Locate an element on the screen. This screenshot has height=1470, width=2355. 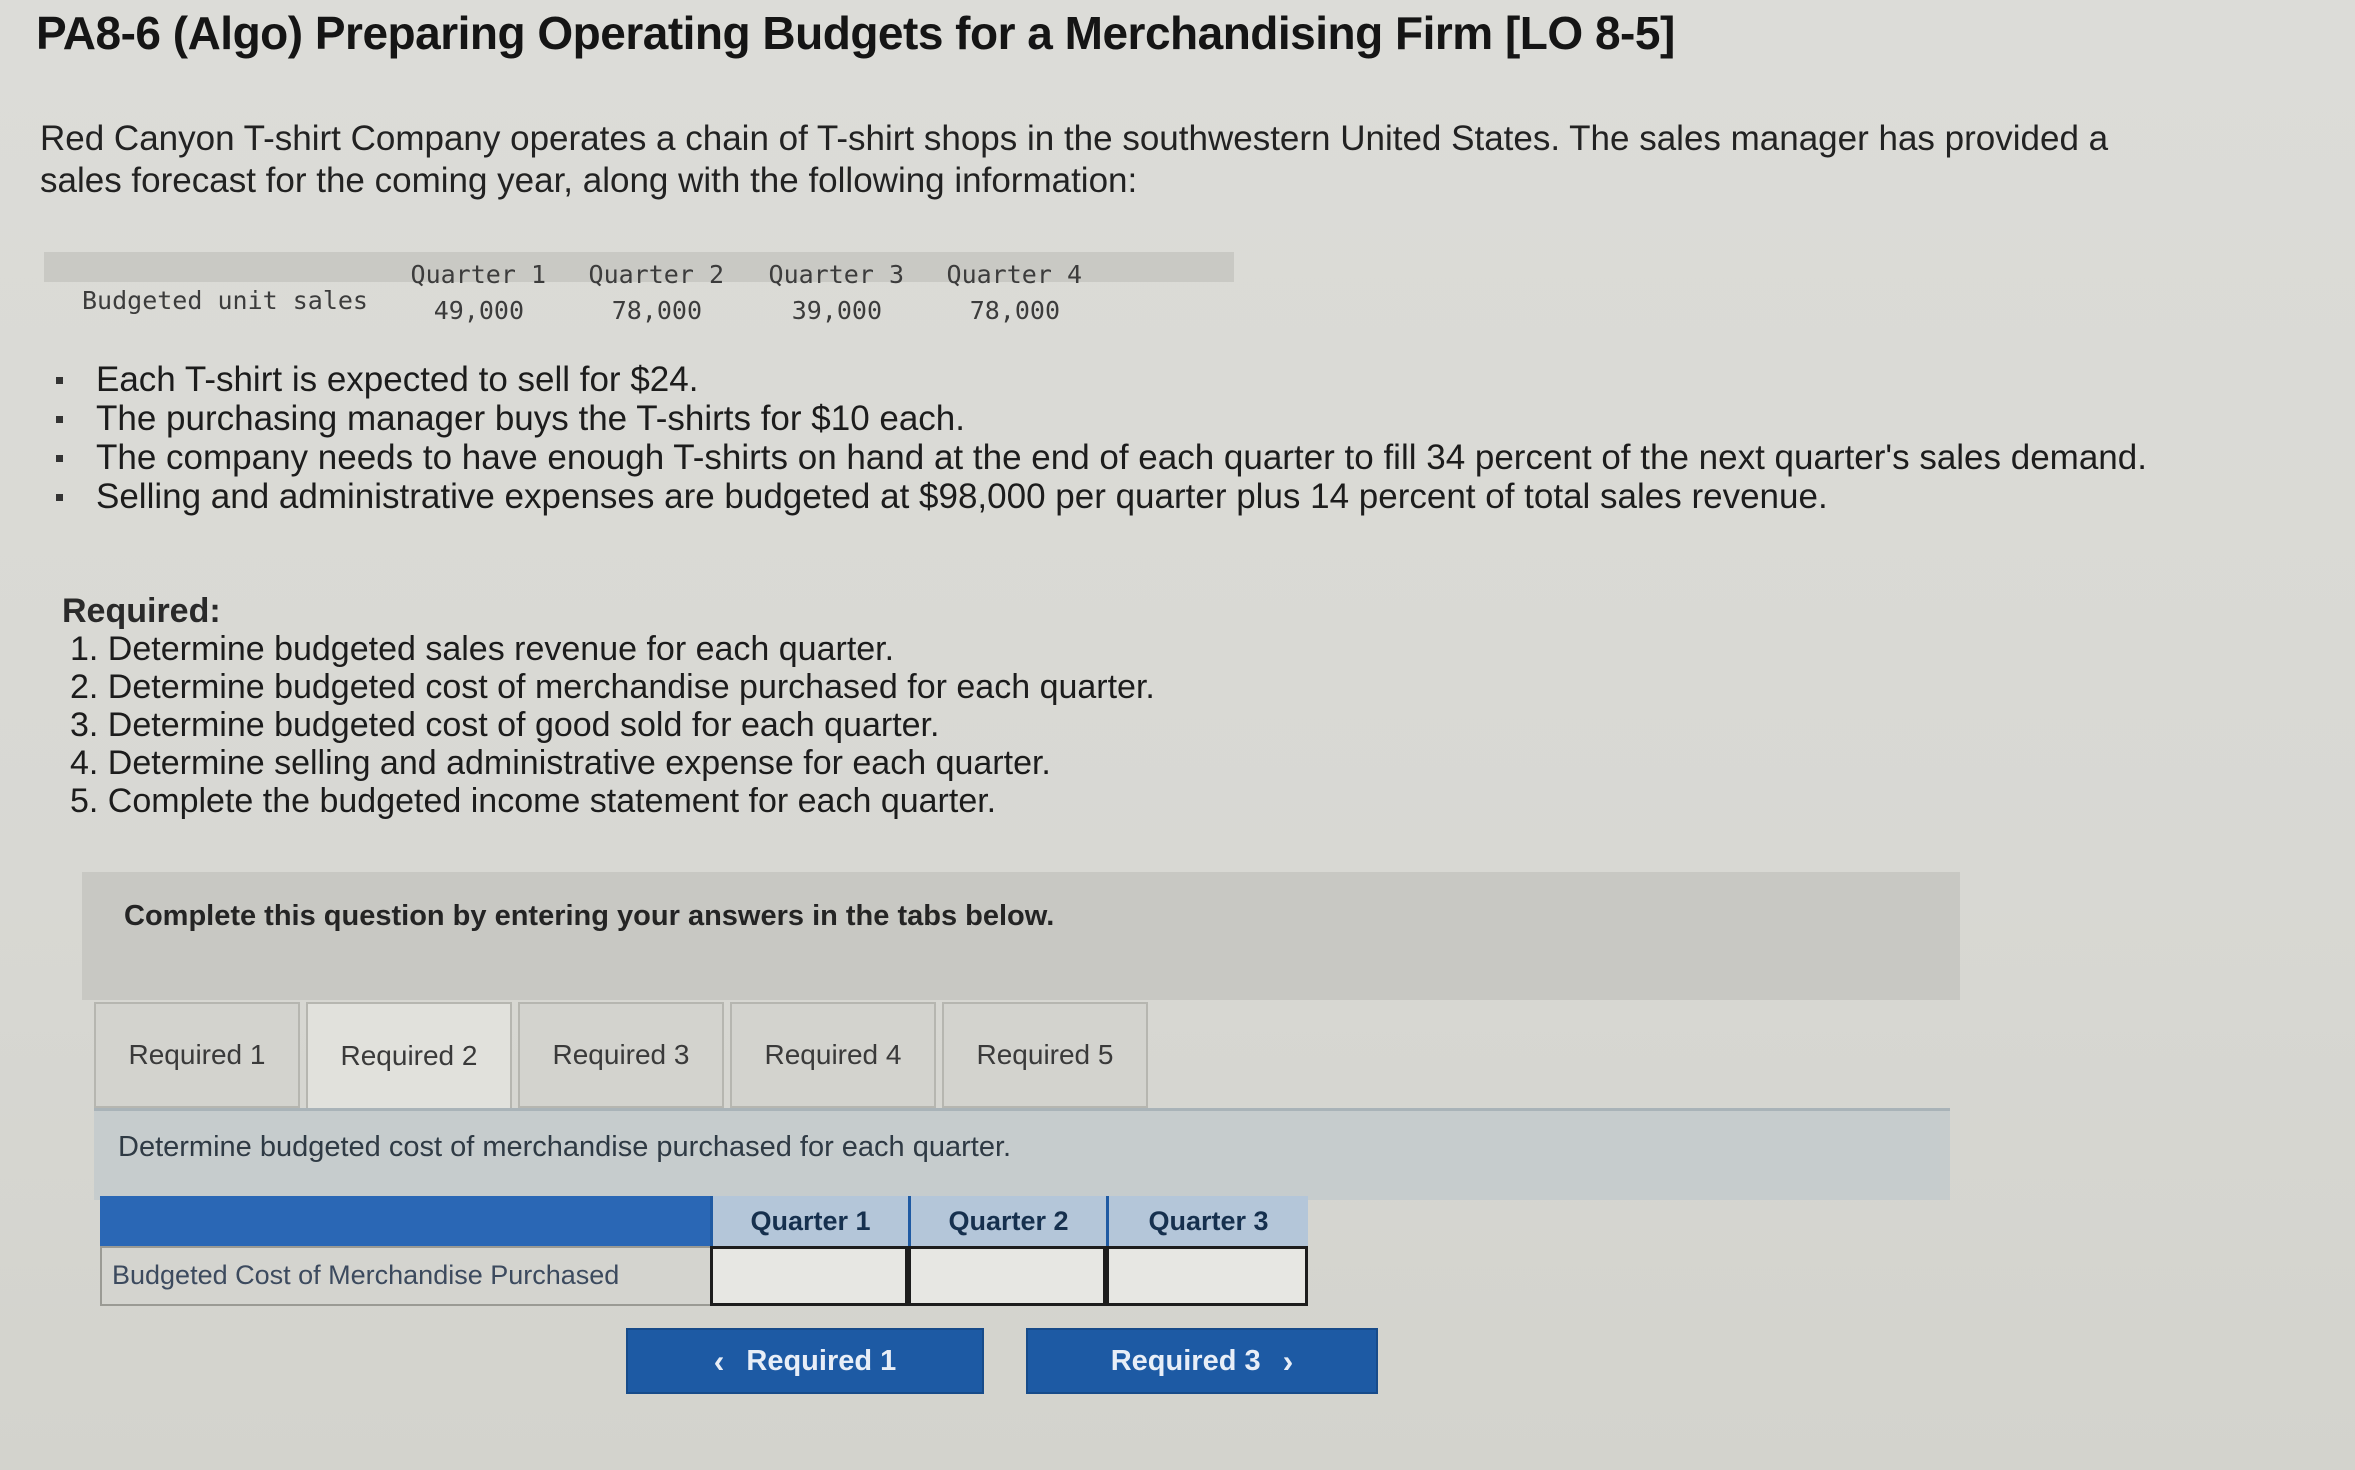
answer-input-q1 is located at coordinates (809, 1276).